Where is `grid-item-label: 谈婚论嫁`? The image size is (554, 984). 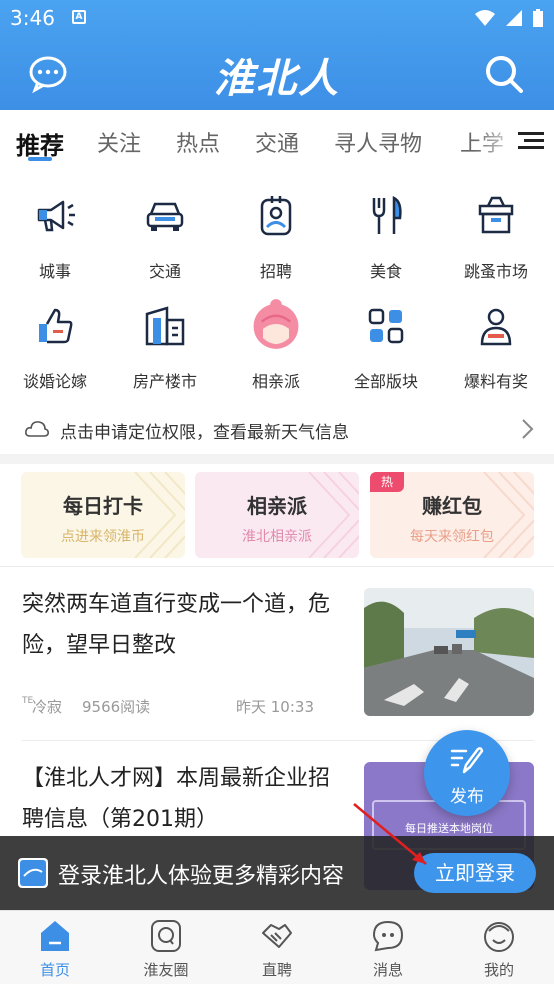
grid-item-label: 谈婚论嫁 is located at coordinates (54, 381).